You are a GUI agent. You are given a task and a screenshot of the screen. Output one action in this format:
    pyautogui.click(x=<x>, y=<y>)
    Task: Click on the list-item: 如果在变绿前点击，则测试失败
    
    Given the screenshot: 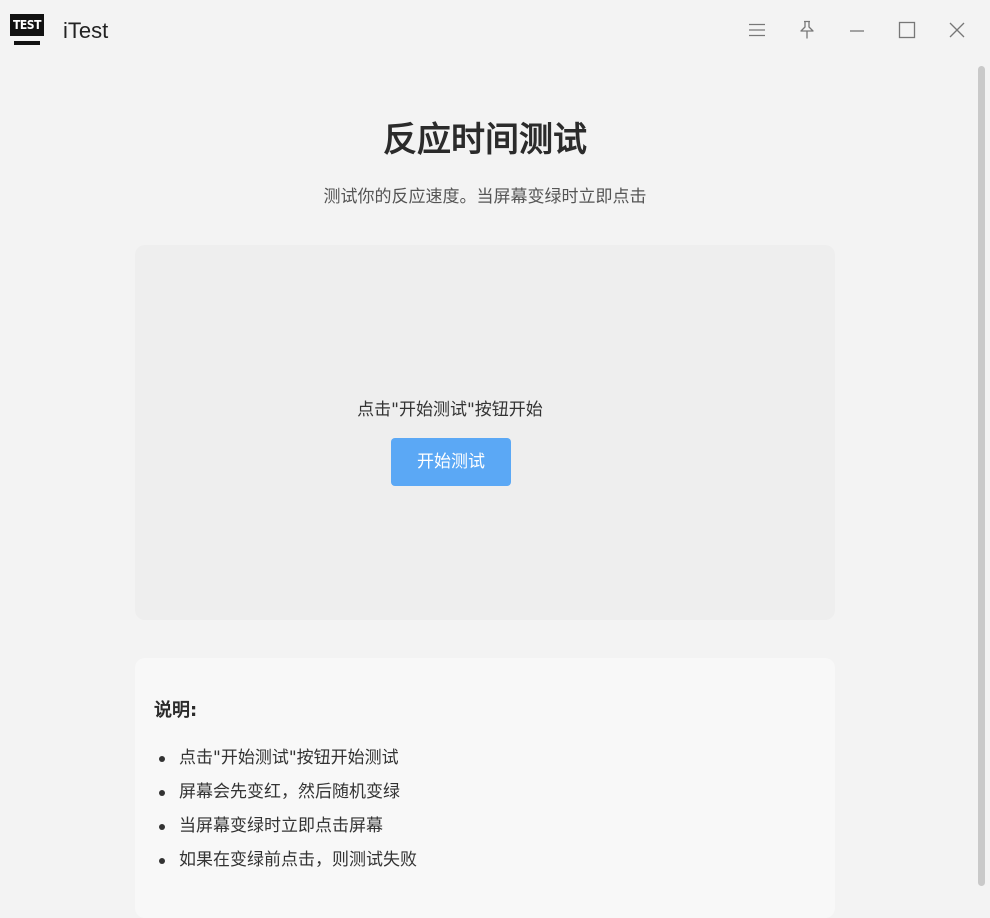 What is the action you would take?
    pyautogui.click(x=276, y=860)
    